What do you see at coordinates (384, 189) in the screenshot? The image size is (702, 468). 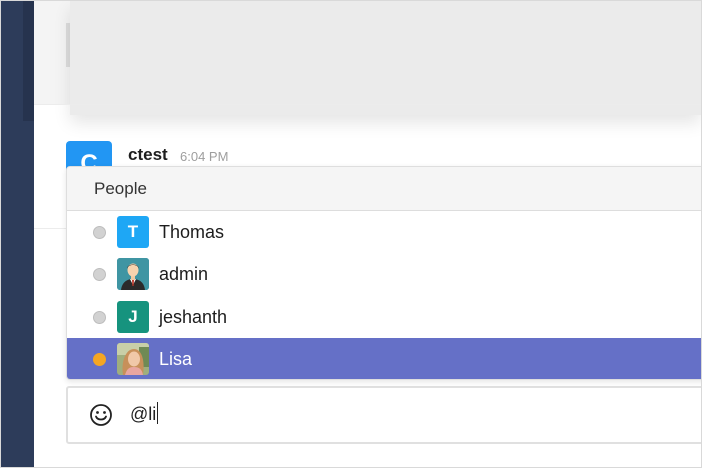 I see `popup-header: People` at bounding box center [384, 189].